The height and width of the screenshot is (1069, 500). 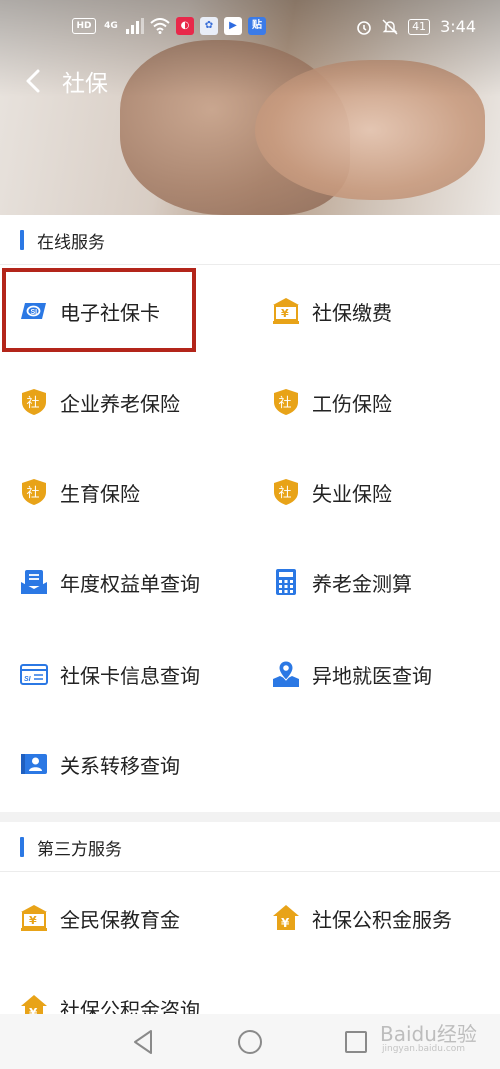 I want to click on menu-item-annual-statement: 年度权益单查询, so click(x=135, y=582).